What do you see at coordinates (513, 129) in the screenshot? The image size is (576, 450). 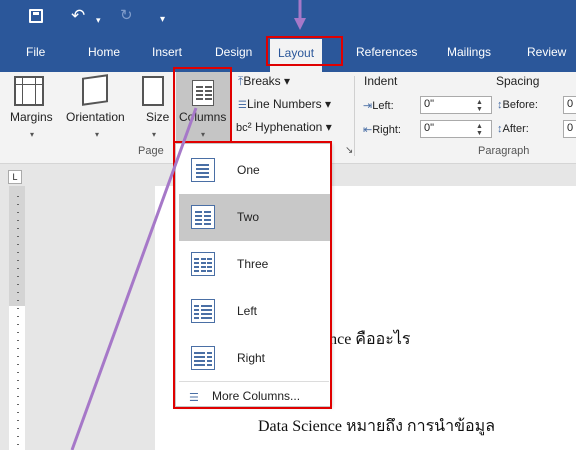 I see `spacing-after-label: ↕After:` at bounding box center [513, 129].